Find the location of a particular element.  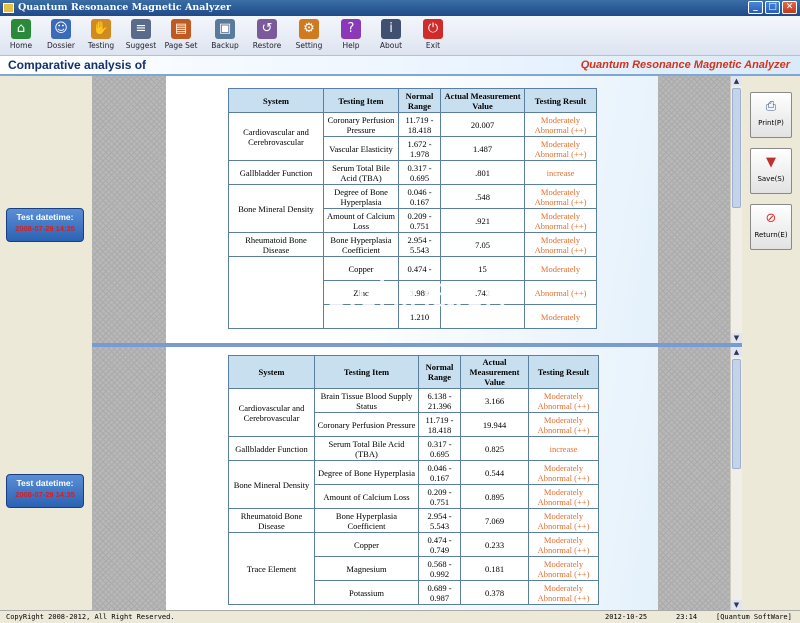

watermark: trade.china.cn is located at coordinates (381, 291).